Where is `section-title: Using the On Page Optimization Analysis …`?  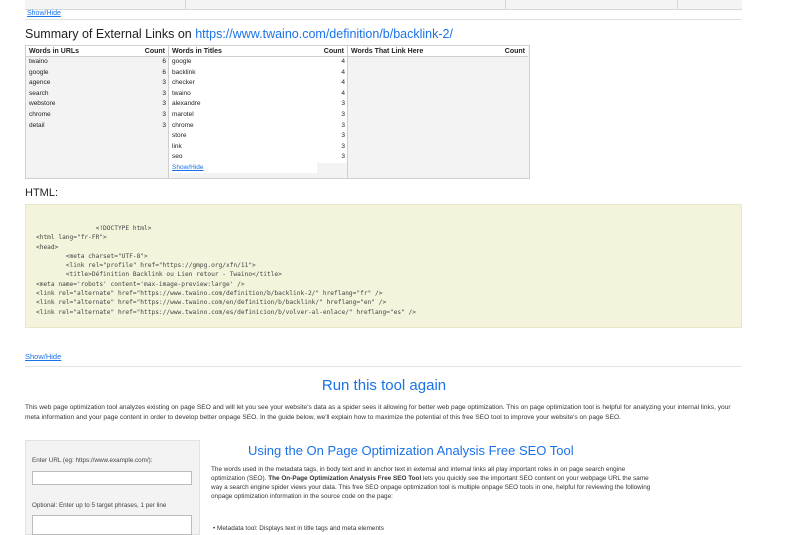
section-title: Using the On Page Optimization Analysis … is located at coordinates (411, 450).